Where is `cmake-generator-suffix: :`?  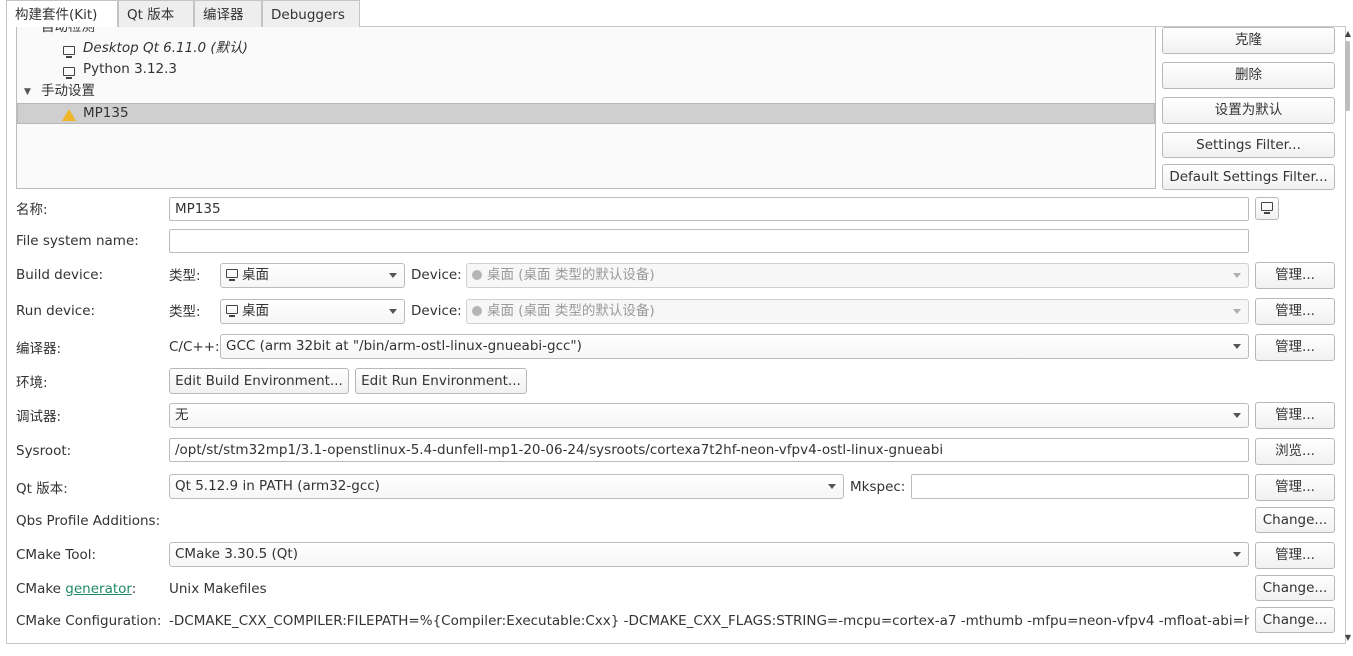 cmake-generator-suffix: : is located at coordinates (134, 589).